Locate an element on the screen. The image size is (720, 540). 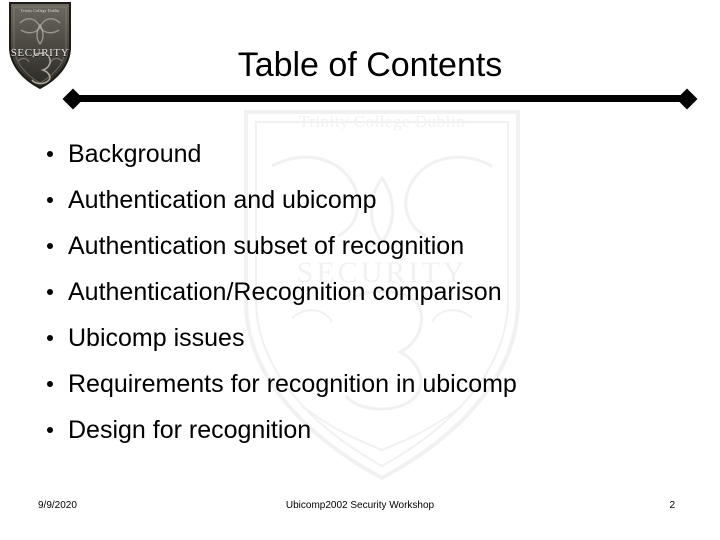
logo-top-text: Trinity College Dublin is located at coordinates (40, 10).